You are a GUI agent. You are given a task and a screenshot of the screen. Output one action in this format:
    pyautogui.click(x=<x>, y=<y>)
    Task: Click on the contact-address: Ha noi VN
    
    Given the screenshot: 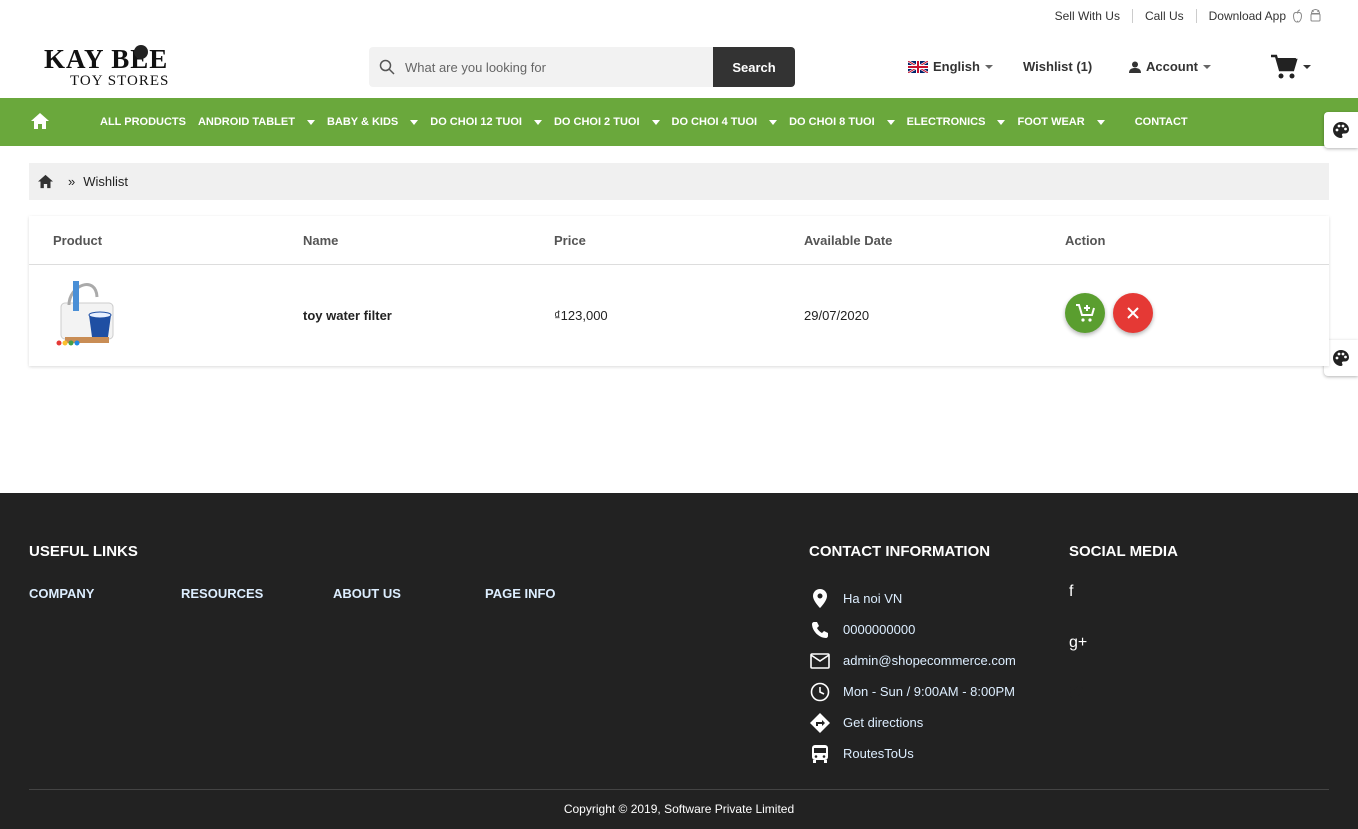 What is the action you would take?
    pyautogui.click(x=873, y=598)
    